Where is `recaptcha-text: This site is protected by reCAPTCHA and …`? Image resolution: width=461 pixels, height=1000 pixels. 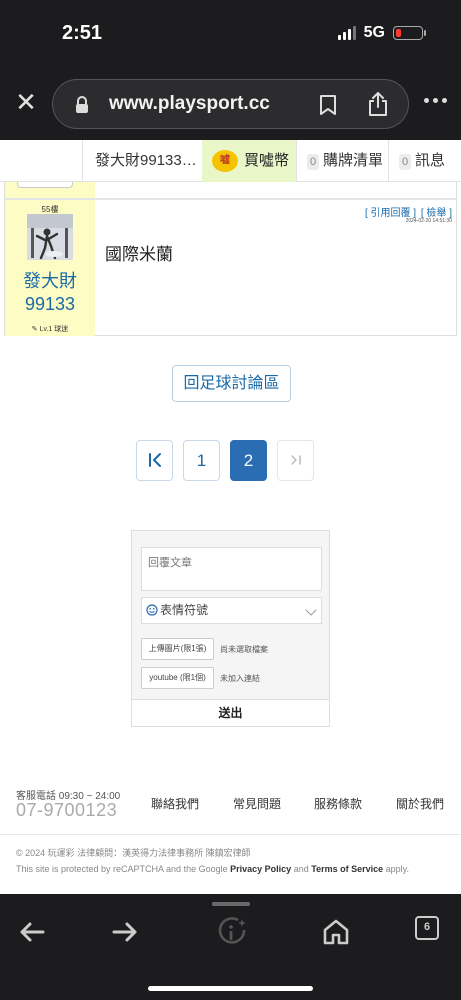
recaptcha-text: This site is protected by reCAPTCHA and … is located at coordinates (122, 869).